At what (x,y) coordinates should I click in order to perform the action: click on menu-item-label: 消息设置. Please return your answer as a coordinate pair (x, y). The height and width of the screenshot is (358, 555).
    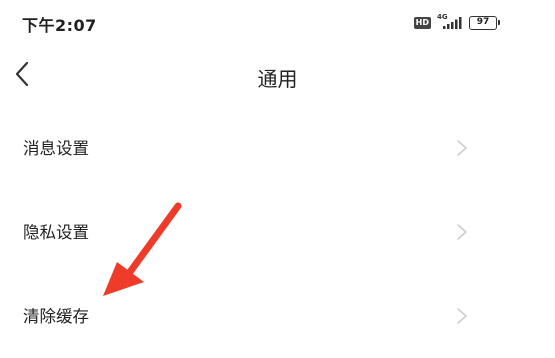
    Looking at the image, I should click on (56, 148).